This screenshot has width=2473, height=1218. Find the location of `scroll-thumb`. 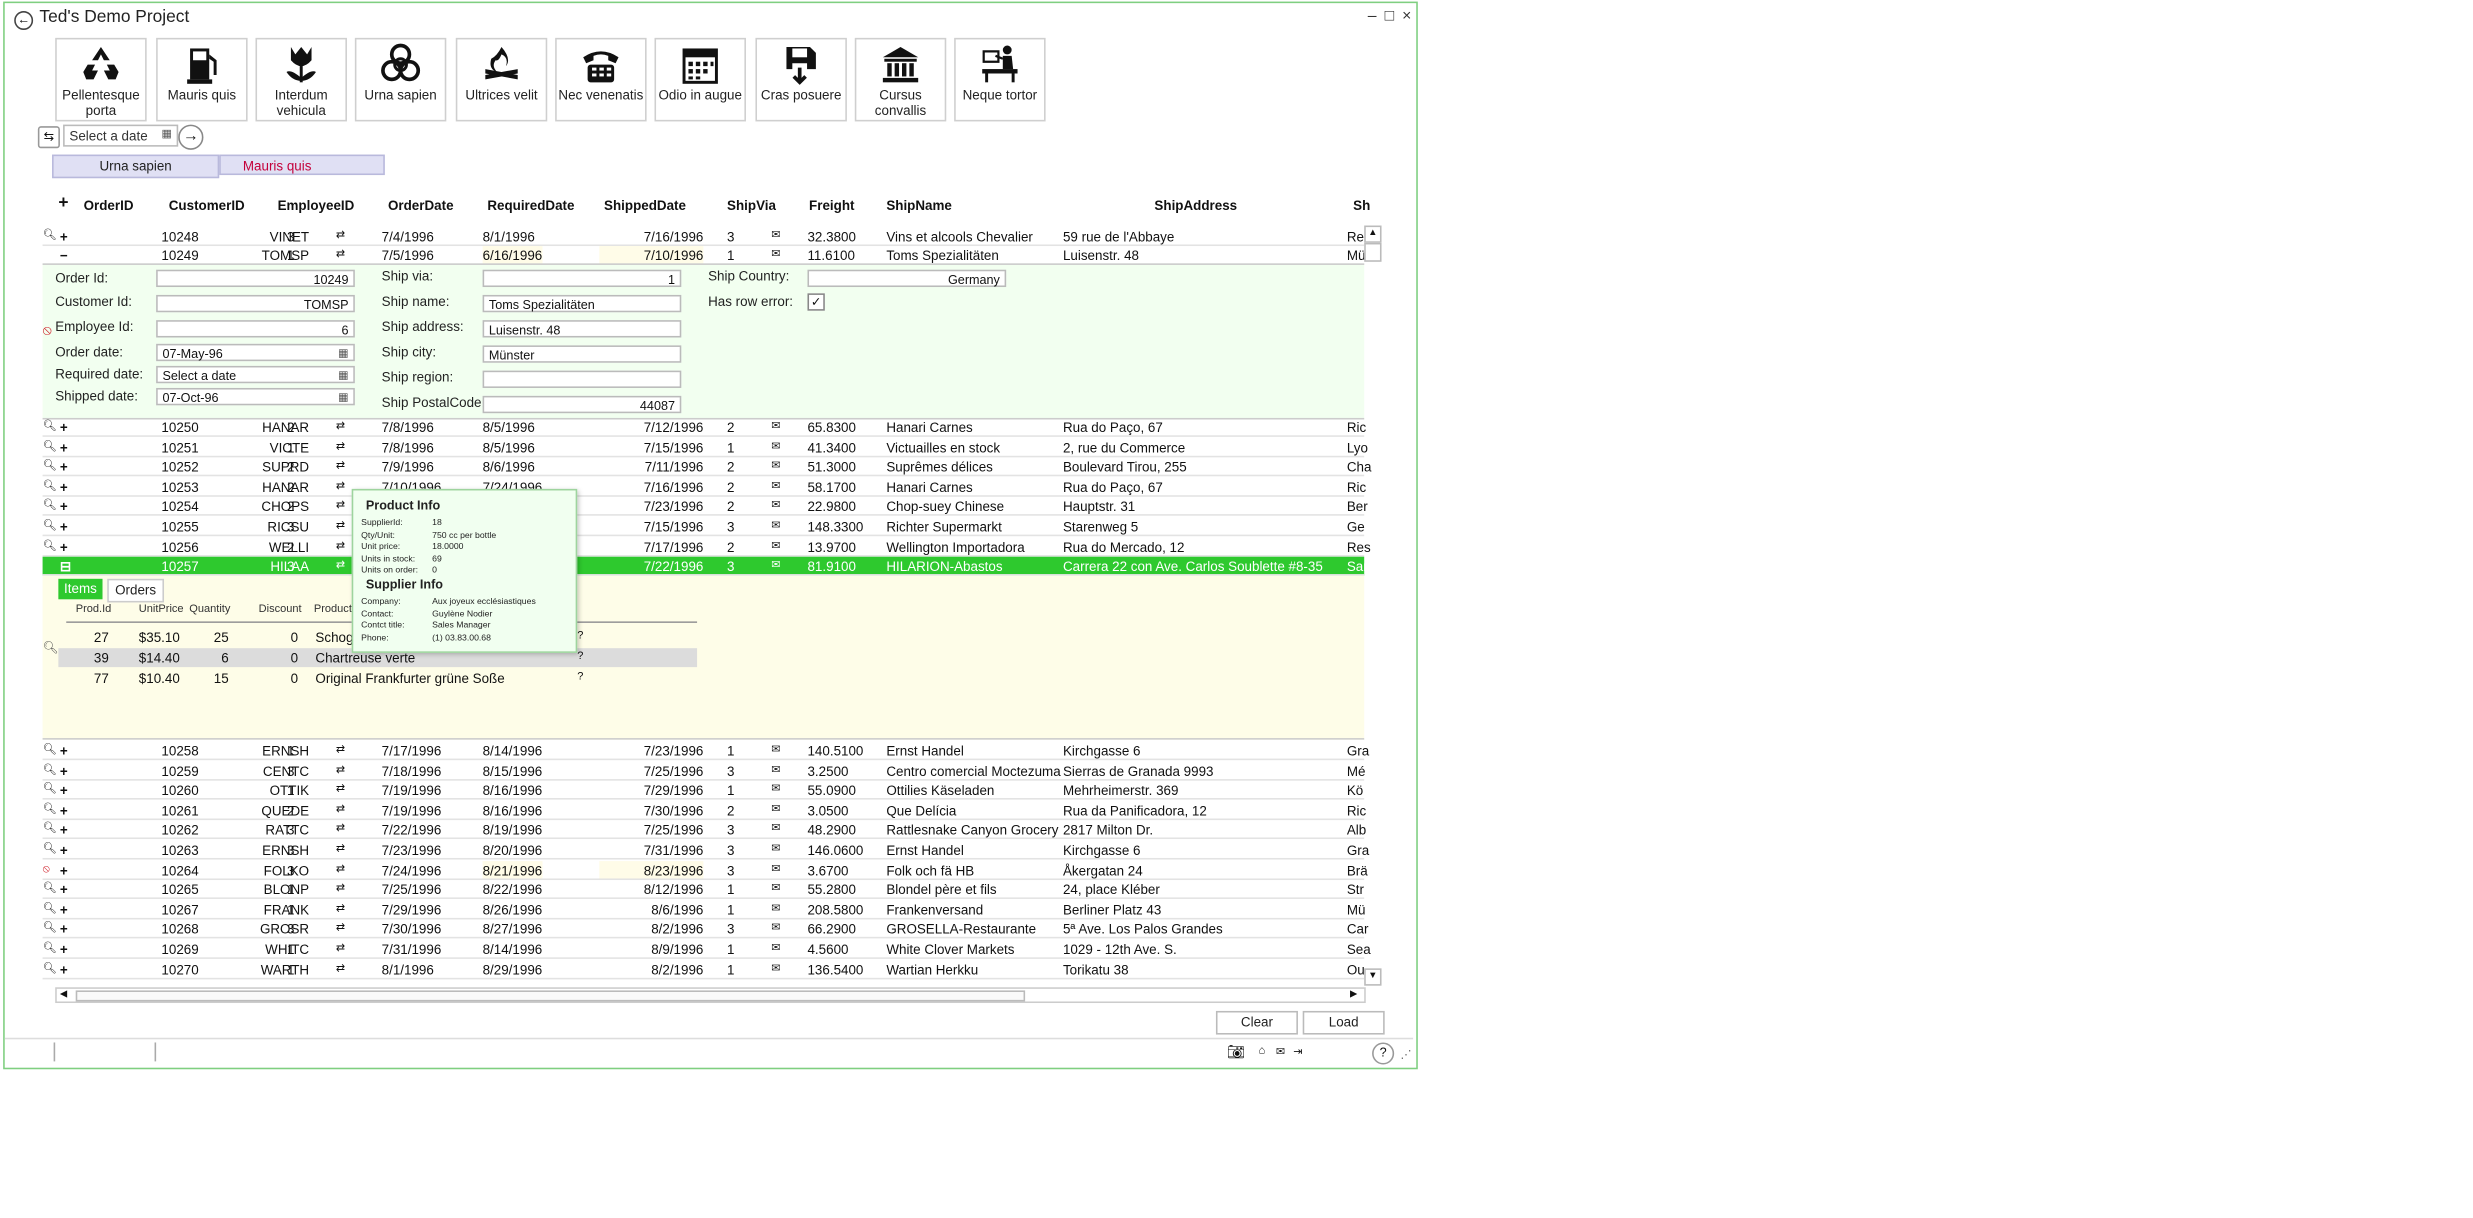

scroll-thumb is located at coordinates (550, 996).